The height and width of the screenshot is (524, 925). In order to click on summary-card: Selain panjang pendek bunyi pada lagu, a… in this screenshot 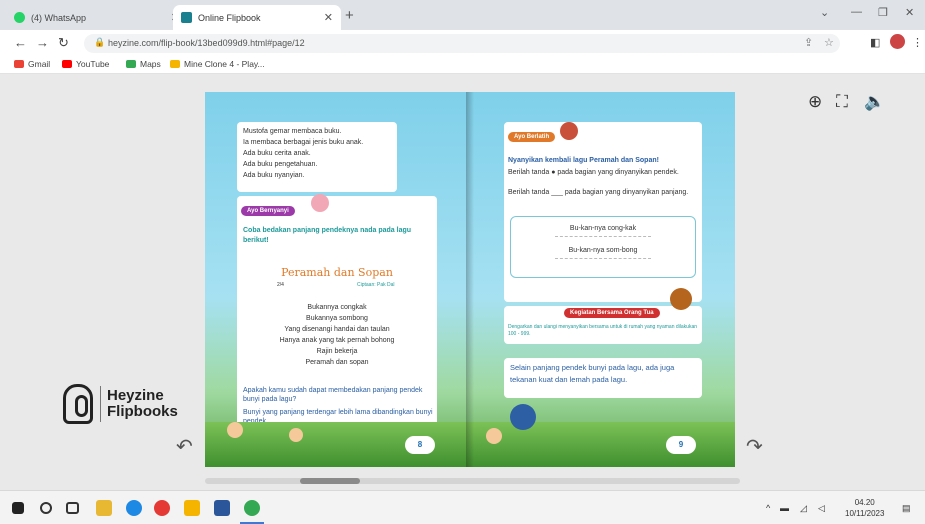, I will do `click(603, 378)`.